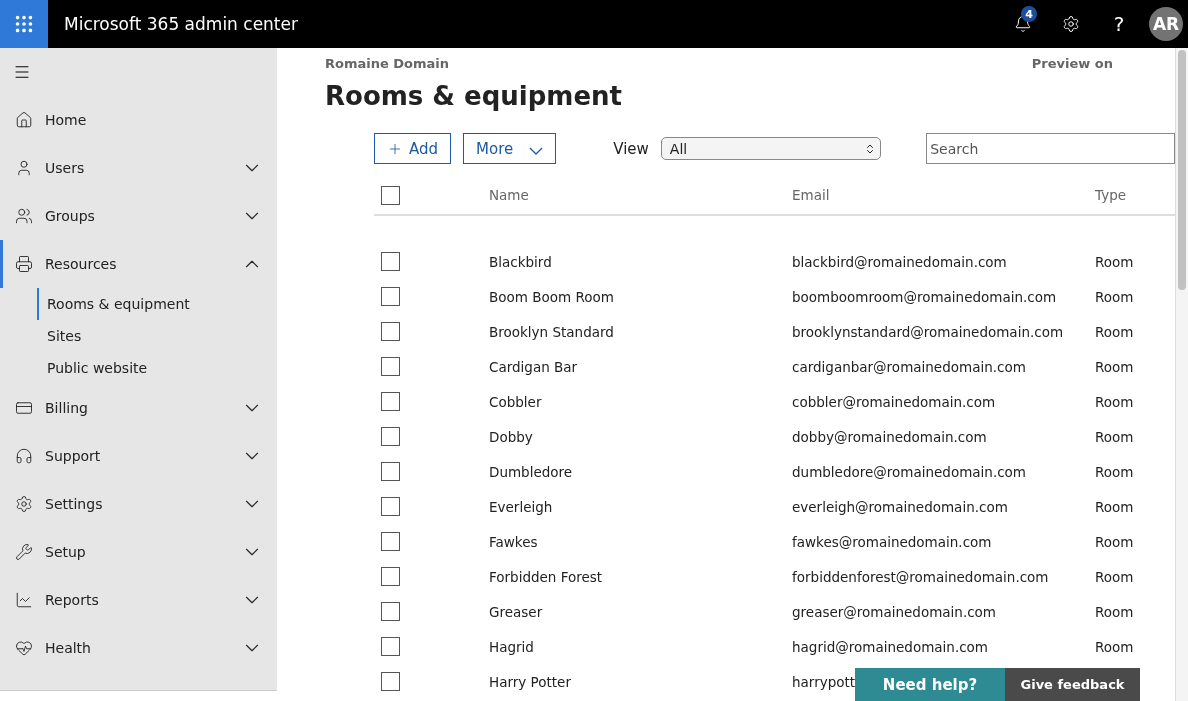 The image size is (1188, 701). What do you see at coordinates (928, 331) in the screenshot?
I see `table-cell-text: brooklynstandard@romainedomain.com` at bounding box center [928, 331].